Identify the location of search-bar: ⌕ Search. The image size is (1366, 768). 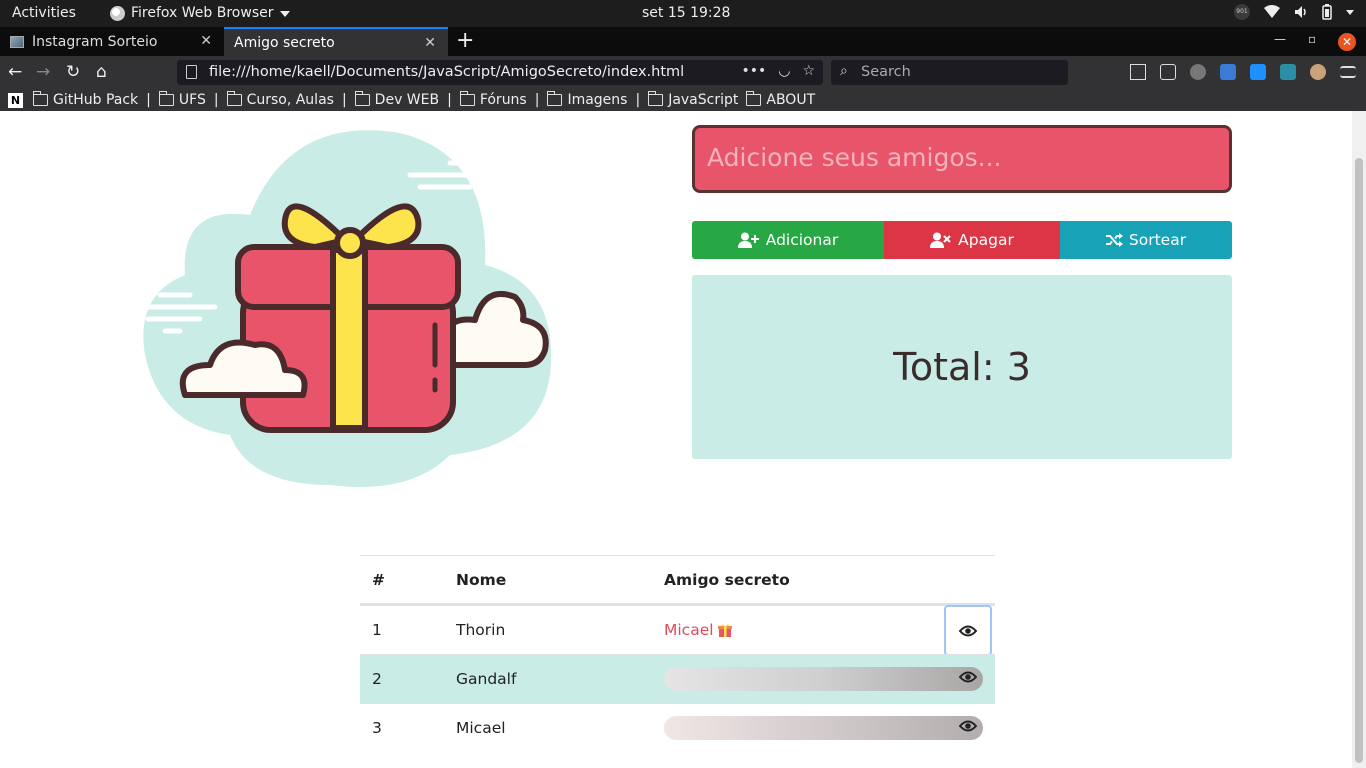
(949, 72).